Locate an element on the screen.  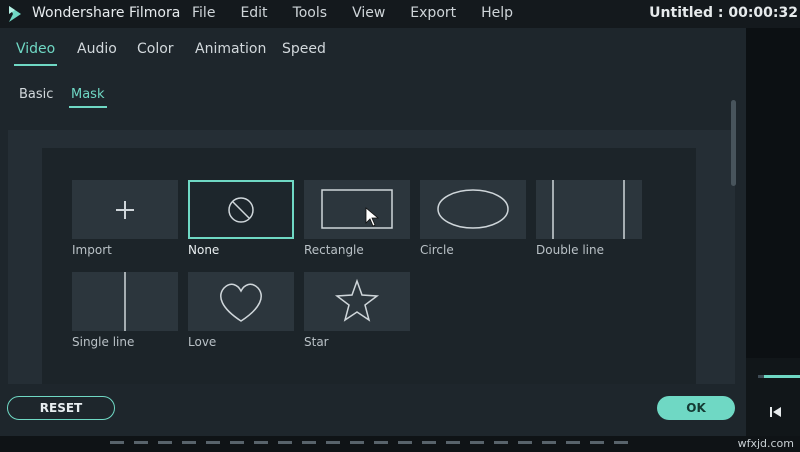
tab-speed: Speed is located at coordinates (304, 49).